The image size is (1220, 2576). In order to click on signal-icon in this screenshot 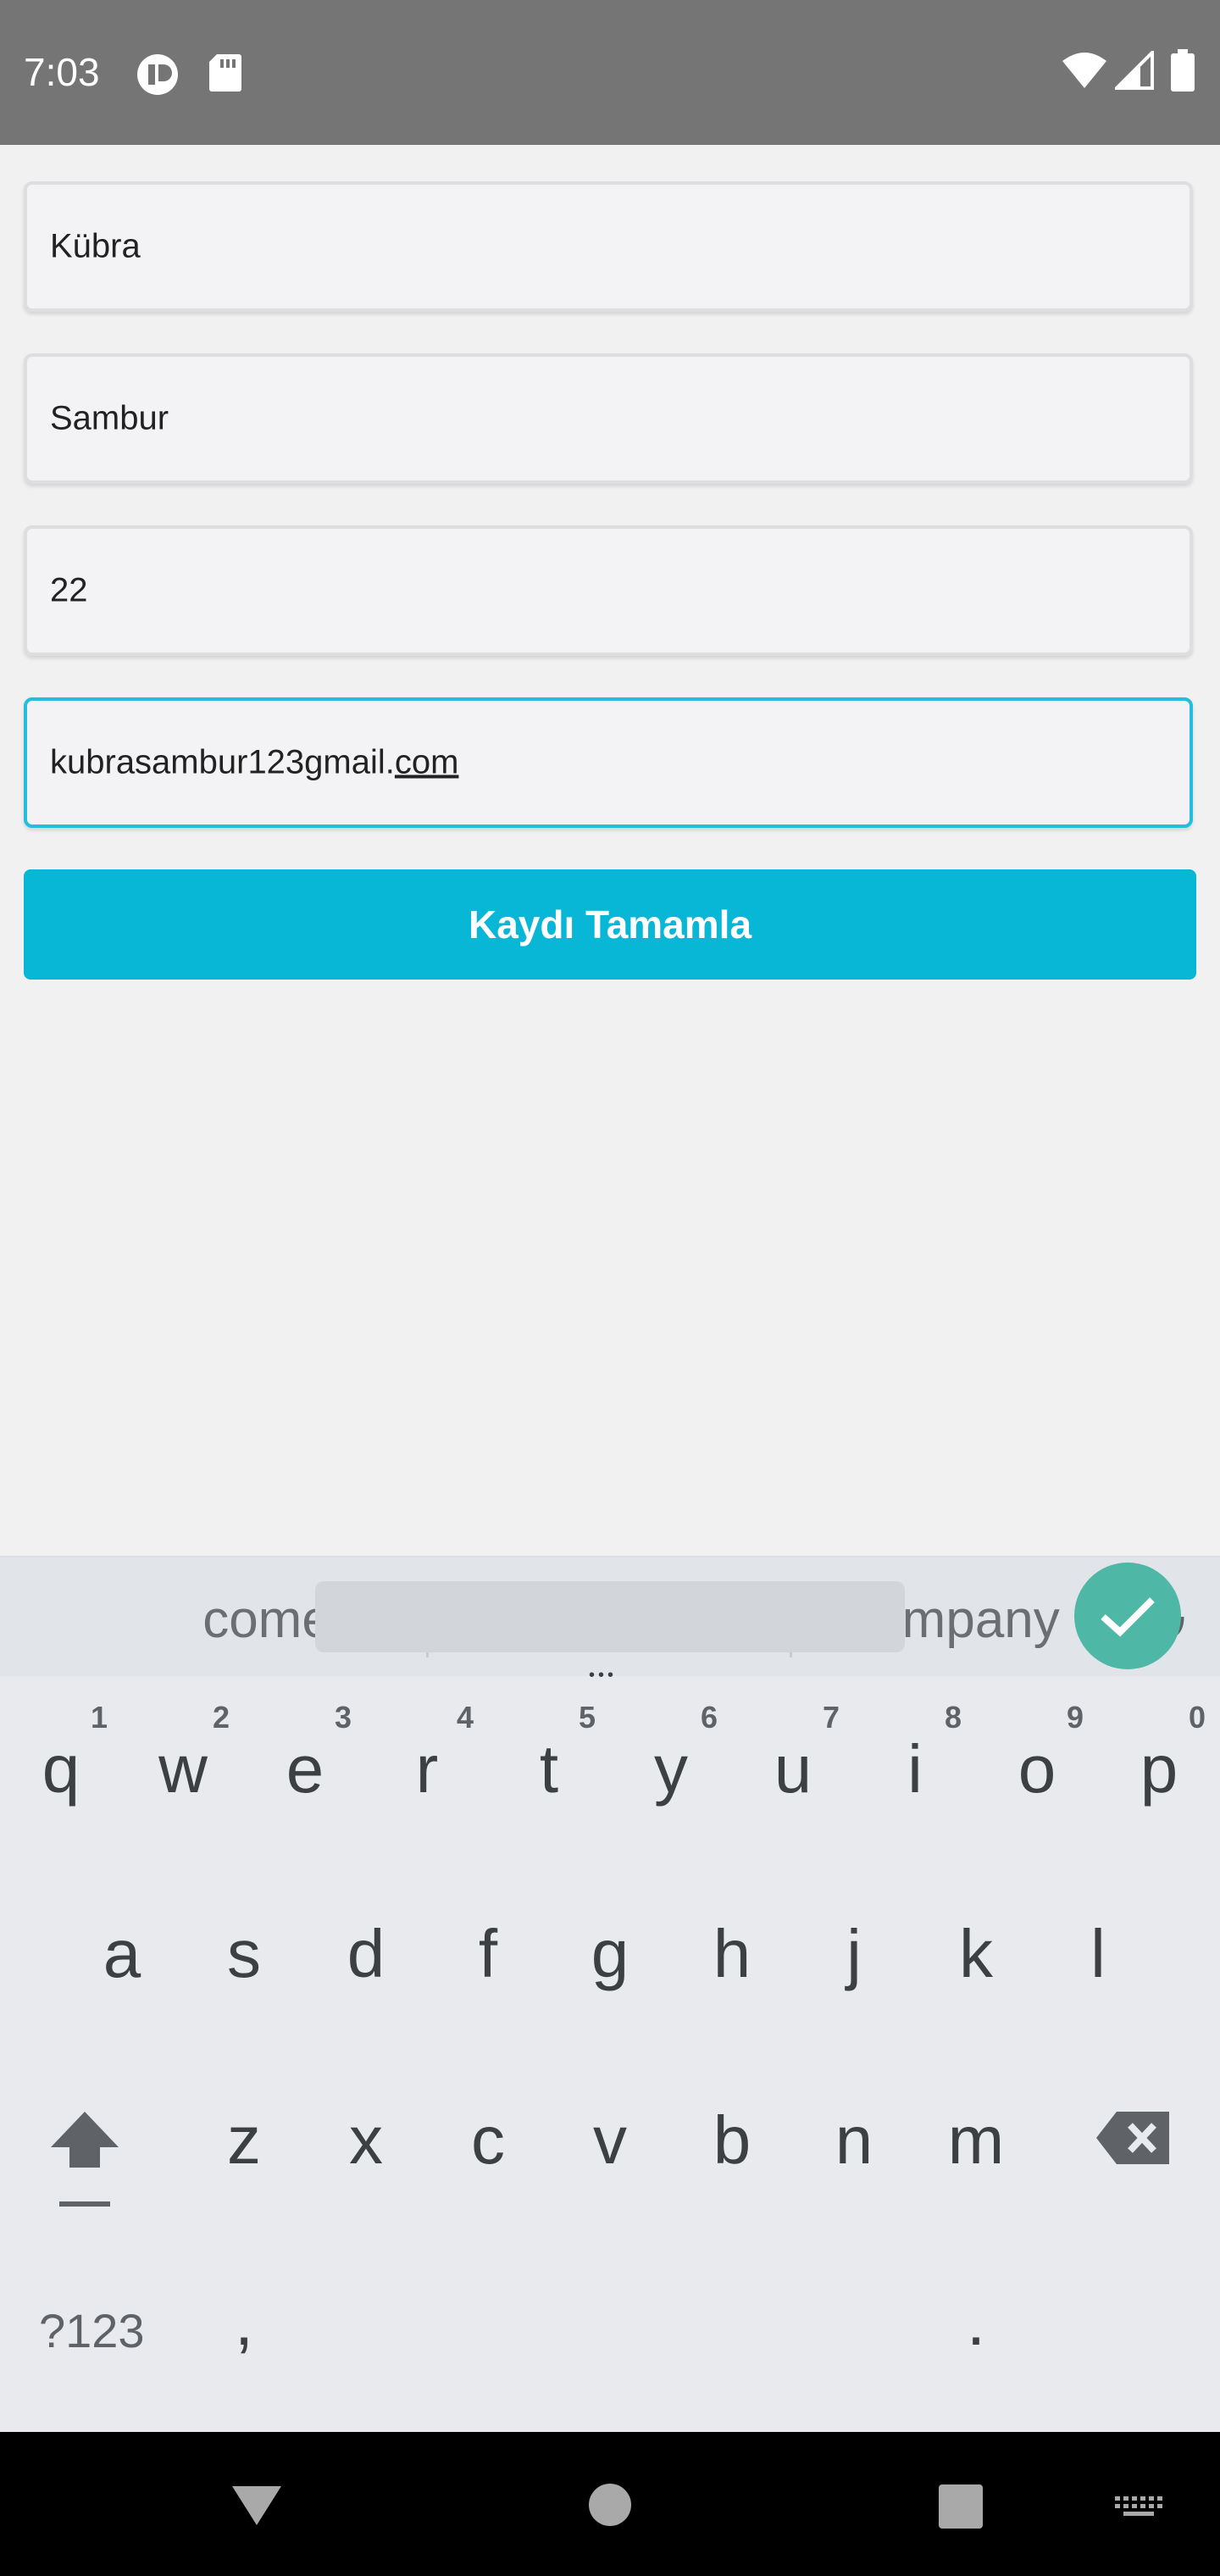, I will do `click(1134, 70)`.